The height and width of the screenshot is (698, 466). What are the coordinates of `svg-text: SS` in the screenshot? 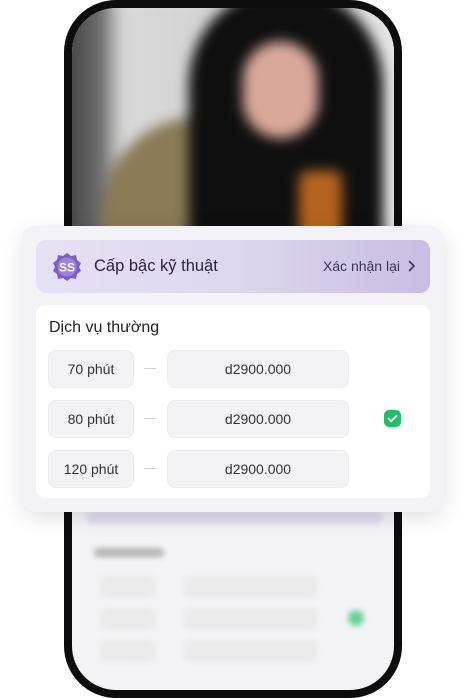 It's located at (67, 268).